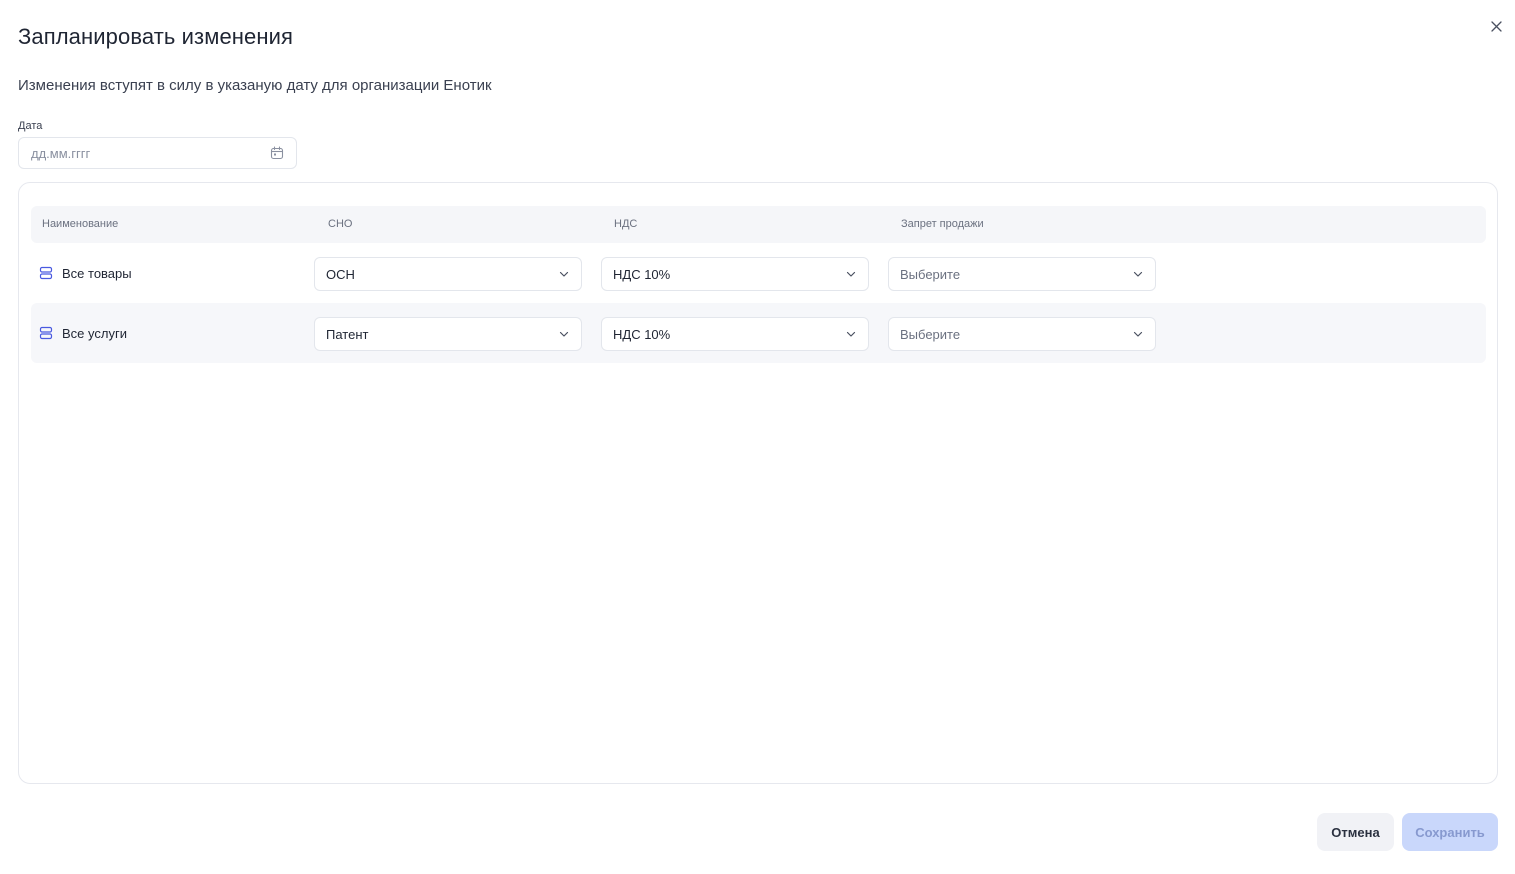 This screenshot has width=1515, height=874. Describe the element at coordinates (1450, 832) in the screenshot. I see `save-button: Сохранить` at that location.